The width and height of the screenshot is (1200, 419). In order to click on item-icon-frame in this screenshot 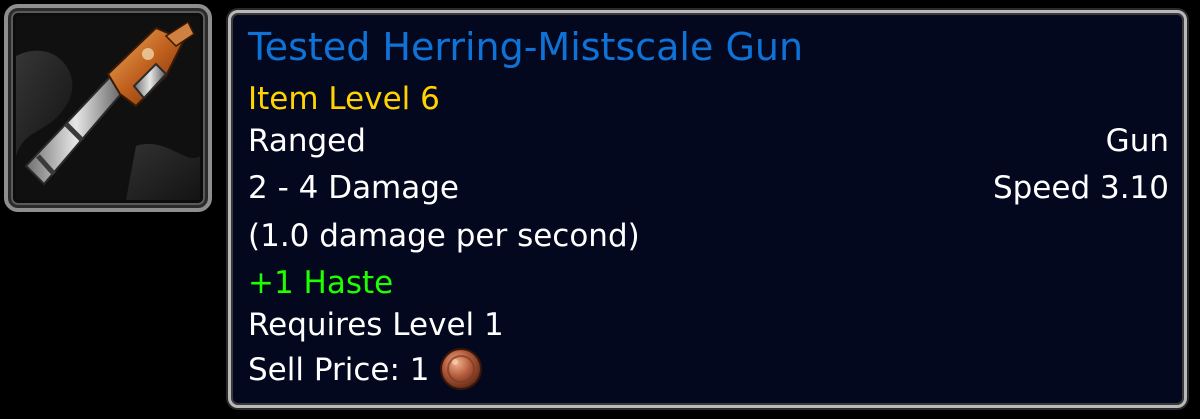, I will do `click(108, 108)`.